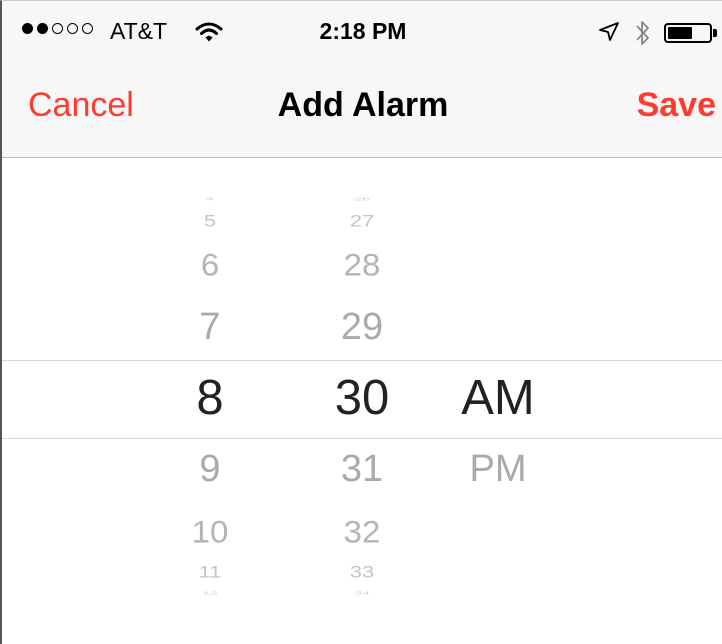 The height and width of the screenshot is (644, 722). Describe the element at coordinates (715, 33) in the screenshot. I see `battery-nub` at that location.